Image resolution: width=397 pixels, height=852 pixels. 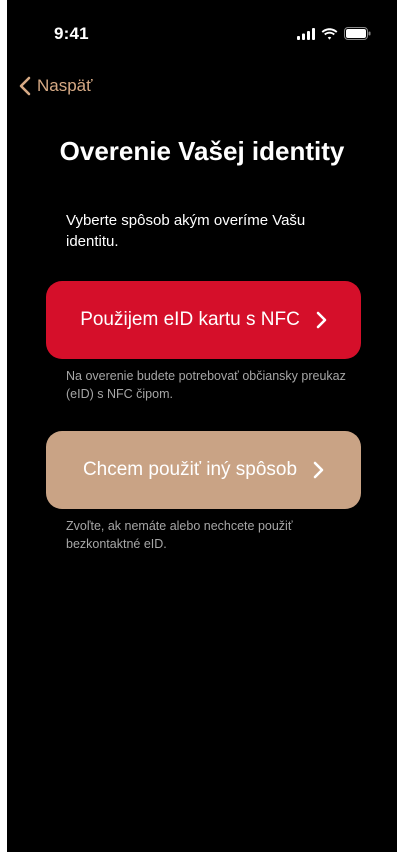 What do you see at coordinates (65, 85) in the screenshot?
I see `back-label: Naspäť` at bounding box center [65, 85].